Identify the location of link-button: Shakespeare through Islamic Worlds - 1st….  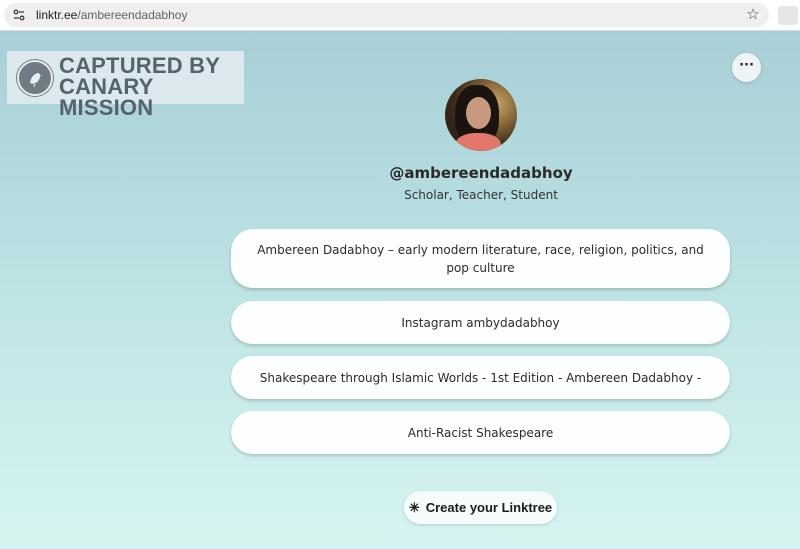
(480, 377).